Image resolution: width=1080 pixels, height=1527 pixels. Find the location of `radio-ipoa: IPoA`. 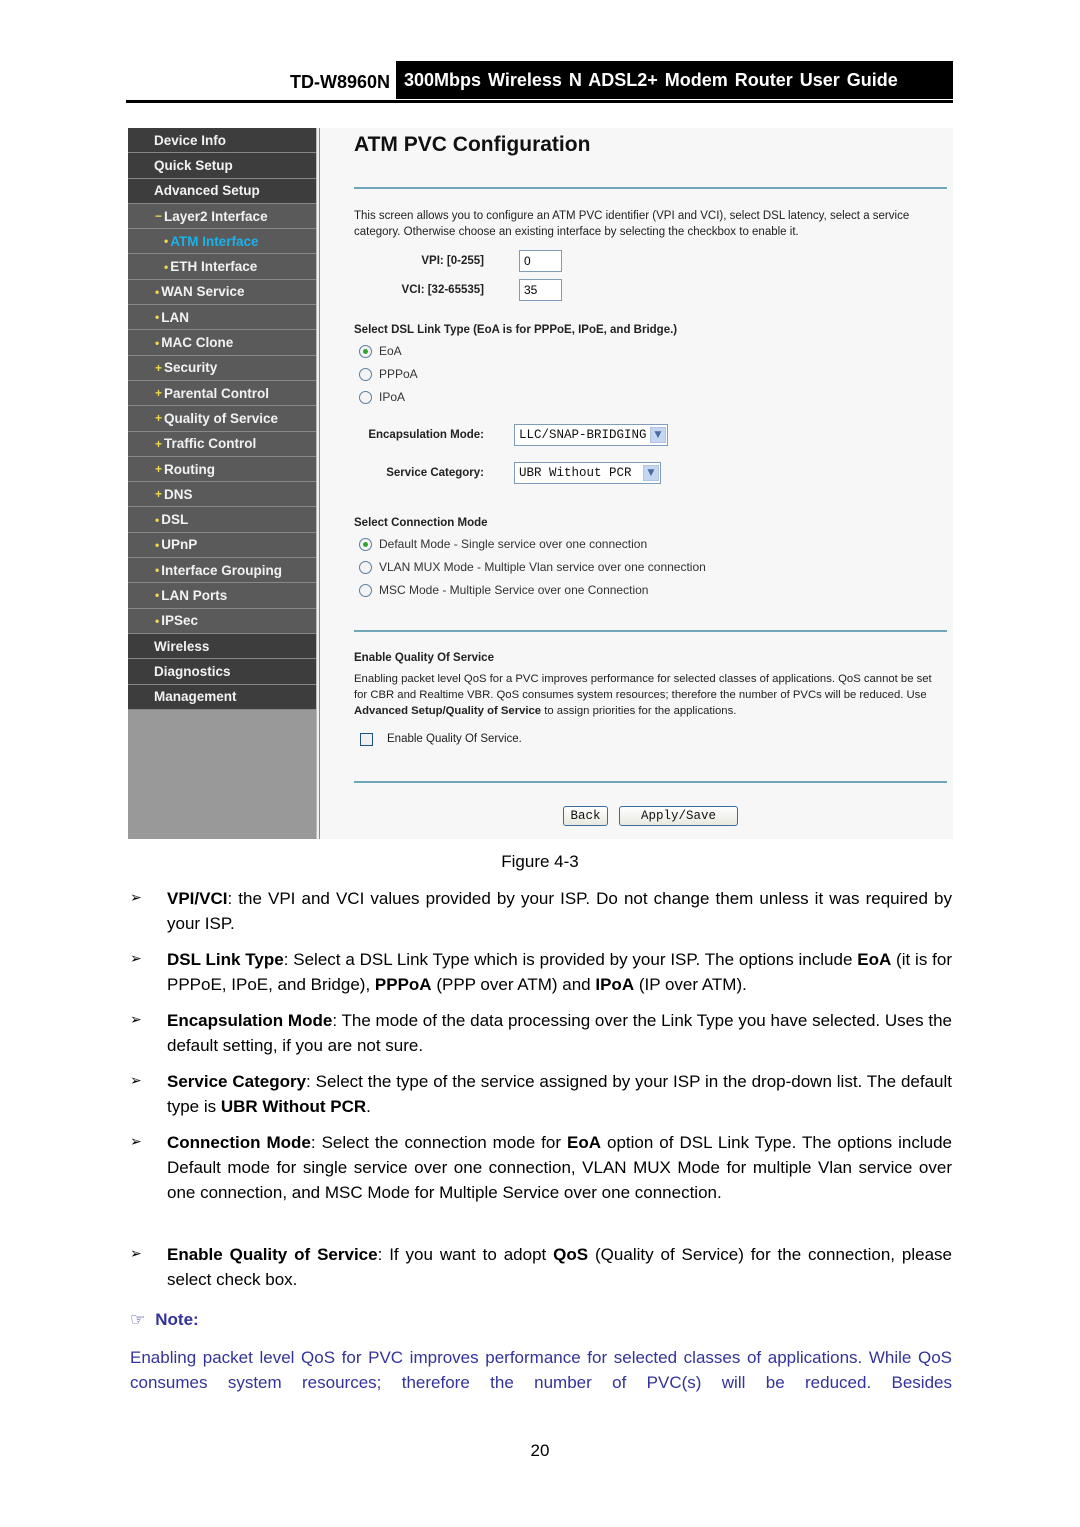

radio-ipoa: IPoA is located at coordinates (382, 397).